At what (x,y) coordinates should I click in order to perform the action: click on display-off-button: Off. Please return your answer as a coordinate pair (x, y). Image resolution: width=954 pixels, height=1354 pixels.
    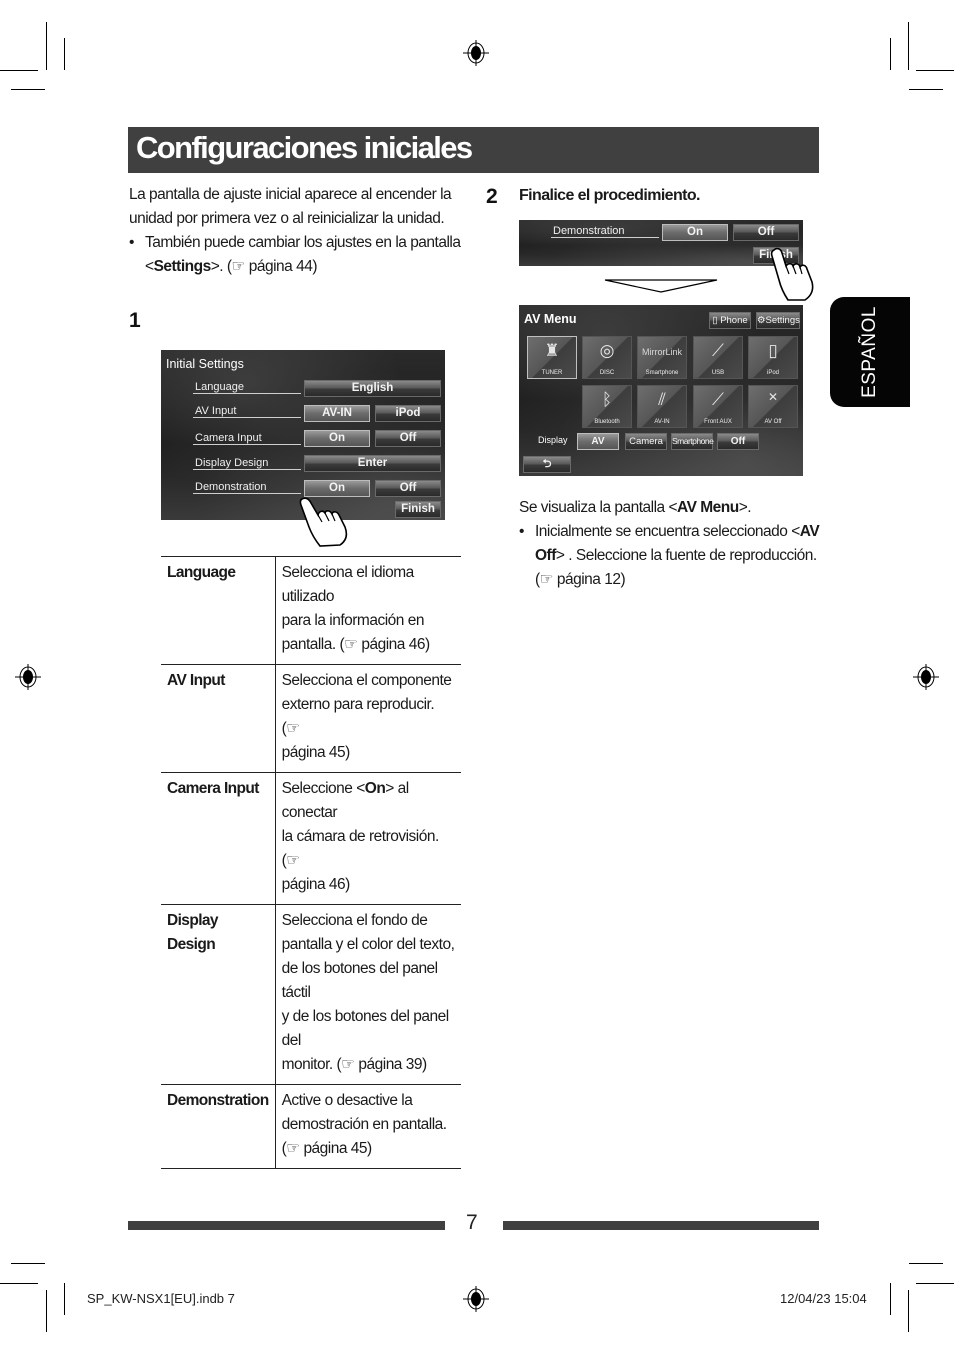
    Looking at the image, I should click on (738, 441).